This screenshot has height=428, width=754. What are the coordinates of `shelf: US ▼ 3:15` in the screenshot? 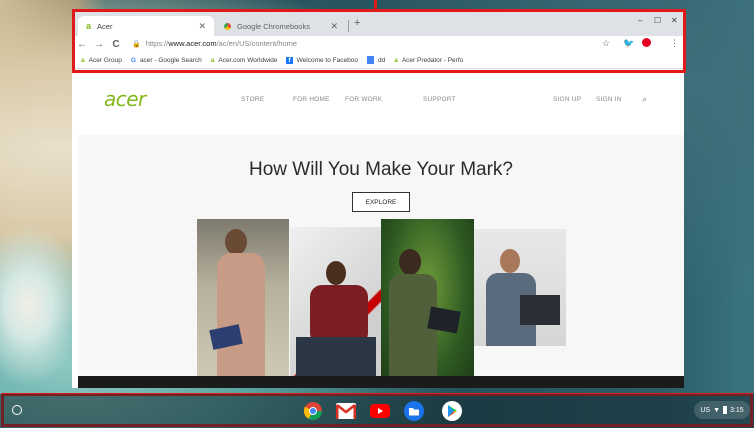 It's located at (377, 411).